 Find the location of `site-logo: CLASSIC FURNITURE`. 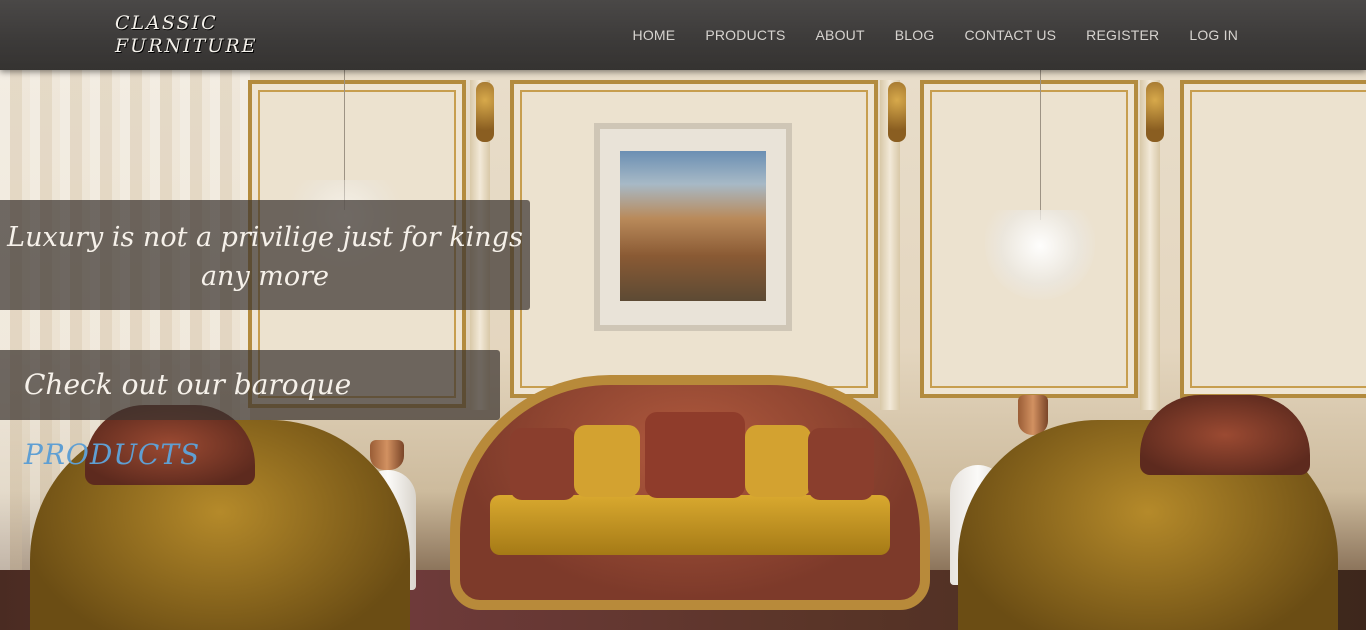

site-logo: CLASSIC FURNITURE is located at coordinates (195, 35).